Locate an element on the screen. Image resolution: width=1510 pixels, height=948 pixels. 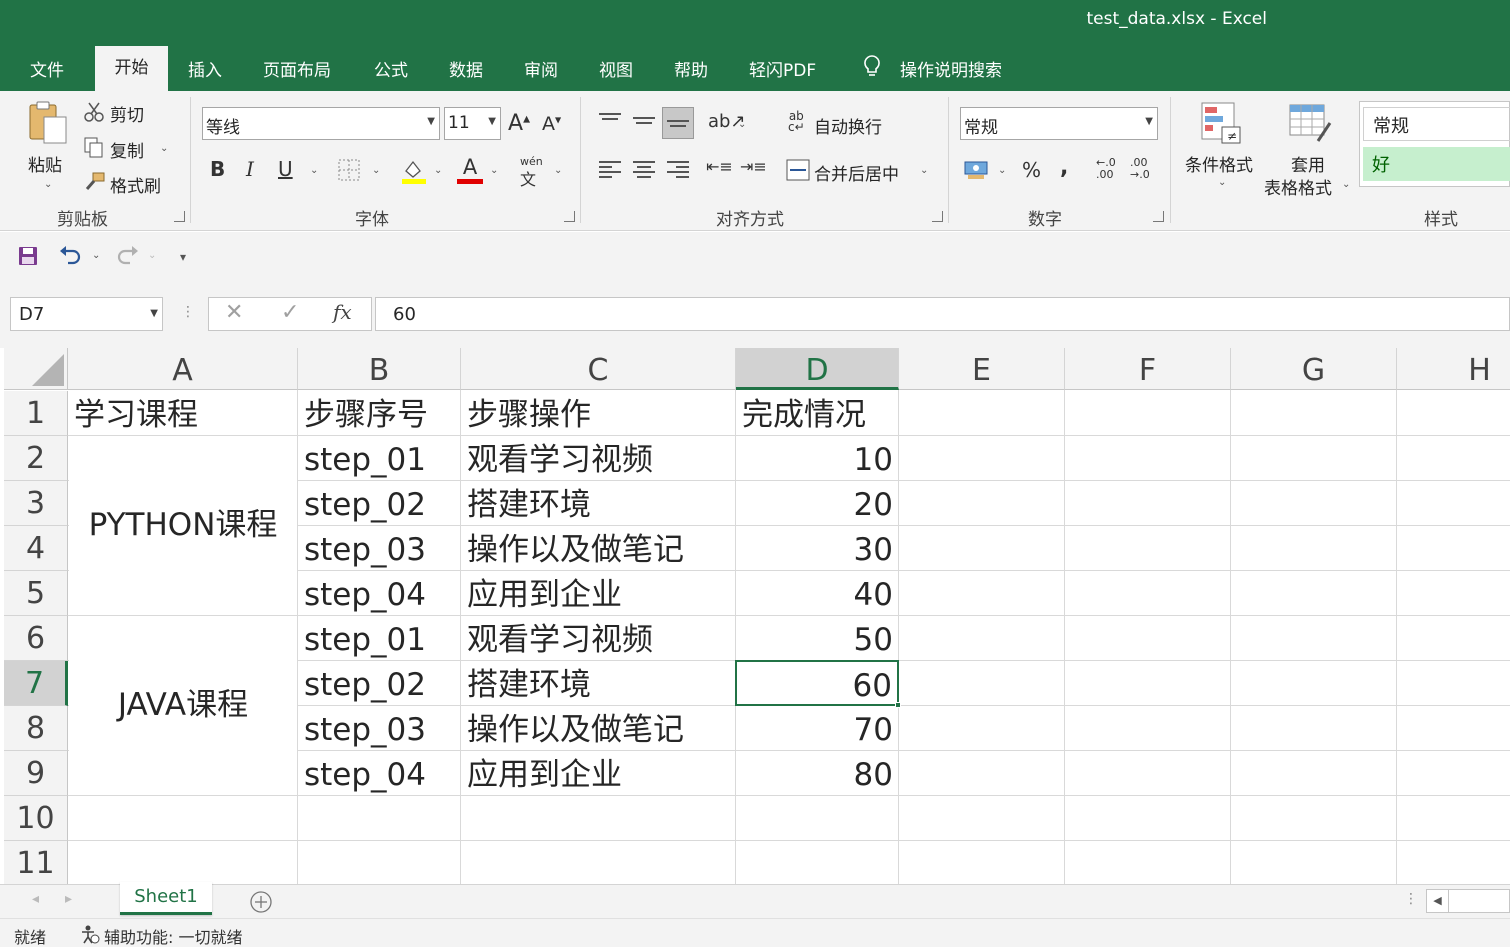
style-normal: 常规 is located at coordinates (1436, 124).